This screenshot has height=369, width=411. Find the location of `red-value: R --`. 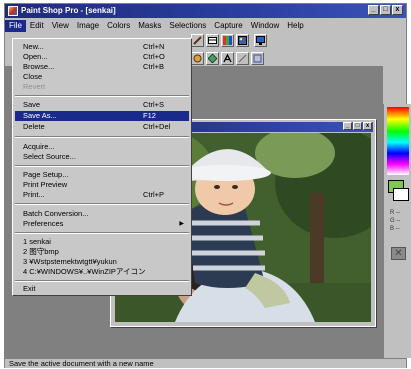

red-value: R -- is located at coordinates (395, 213).